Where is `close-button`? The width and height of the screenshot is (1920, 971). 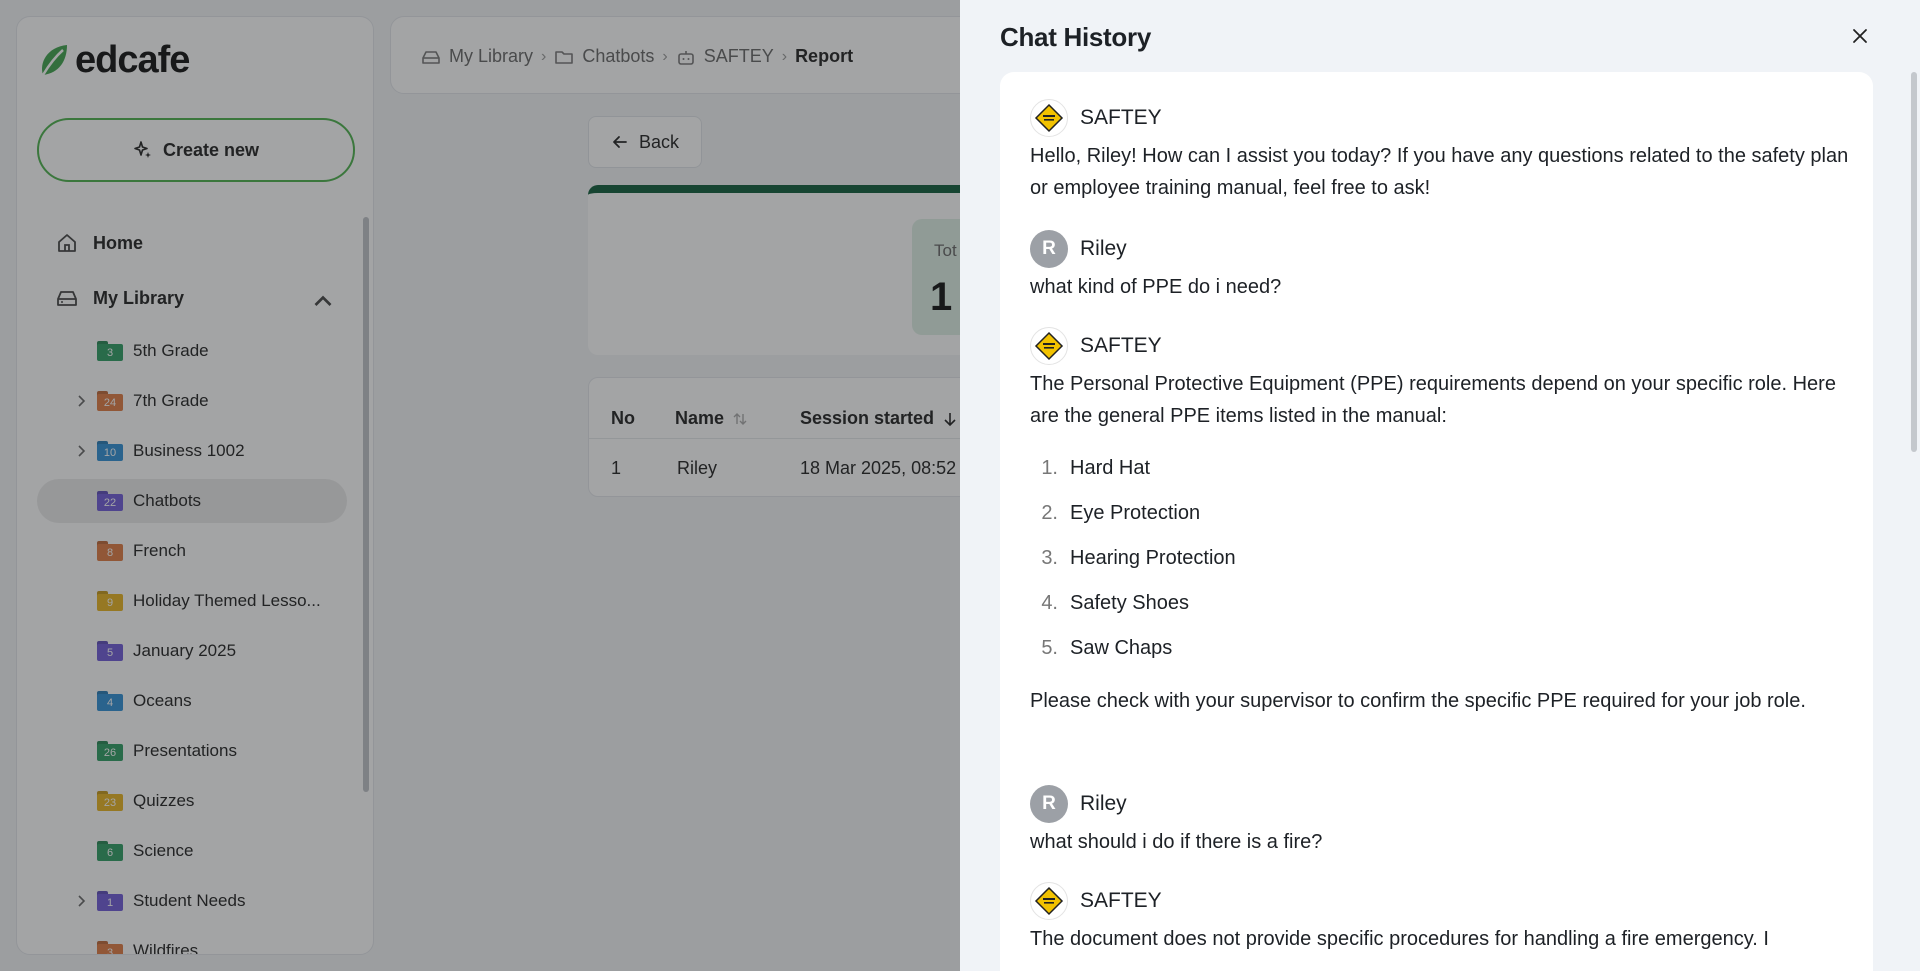
close-button is located at coordinates (1860, 36).